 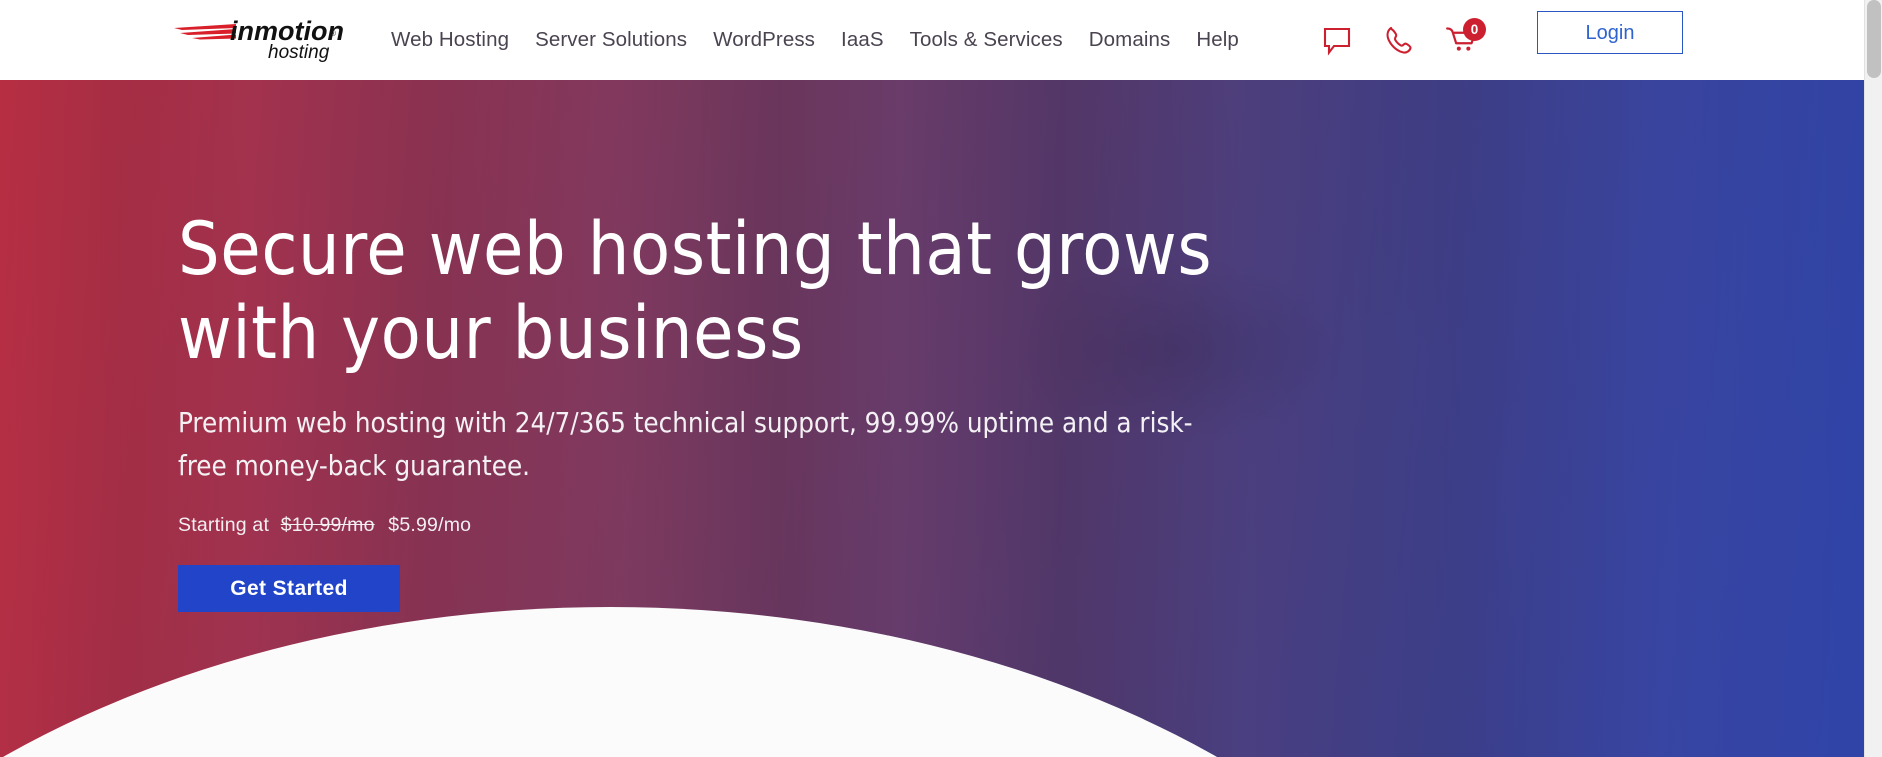 What do you see at coordinates (1610, 32) in the screenshot?
I see `login-button: Login` at bounding box center [1610, 32].